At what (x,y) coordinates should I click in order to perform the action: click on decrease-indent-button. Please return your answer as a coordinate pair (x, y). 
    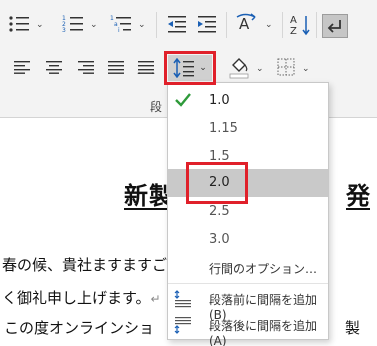
    Looking at the image, I should click on (177, 24).